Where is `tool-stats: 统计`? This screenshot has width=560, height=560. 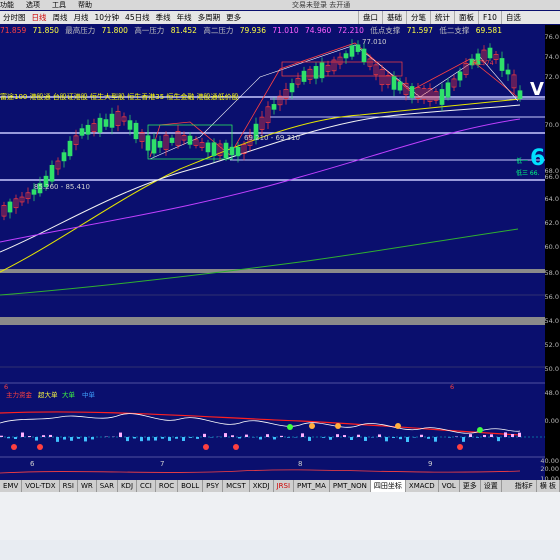 tool-stats: 统计 is located at coordinates (442, 17).